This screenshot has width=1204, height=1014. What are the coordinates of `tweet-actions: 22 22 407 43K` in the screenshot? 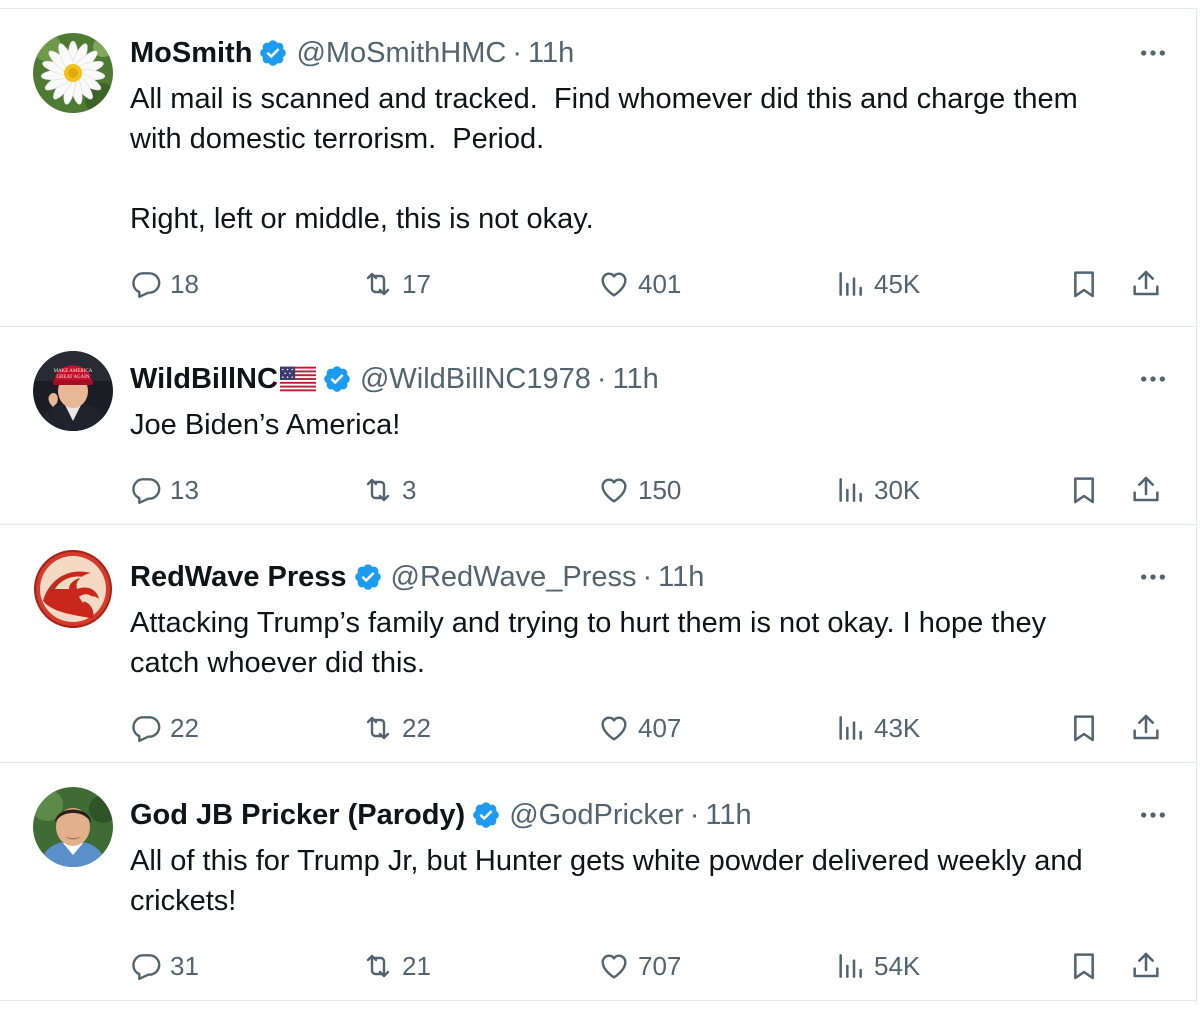 It's located at (598, 728).